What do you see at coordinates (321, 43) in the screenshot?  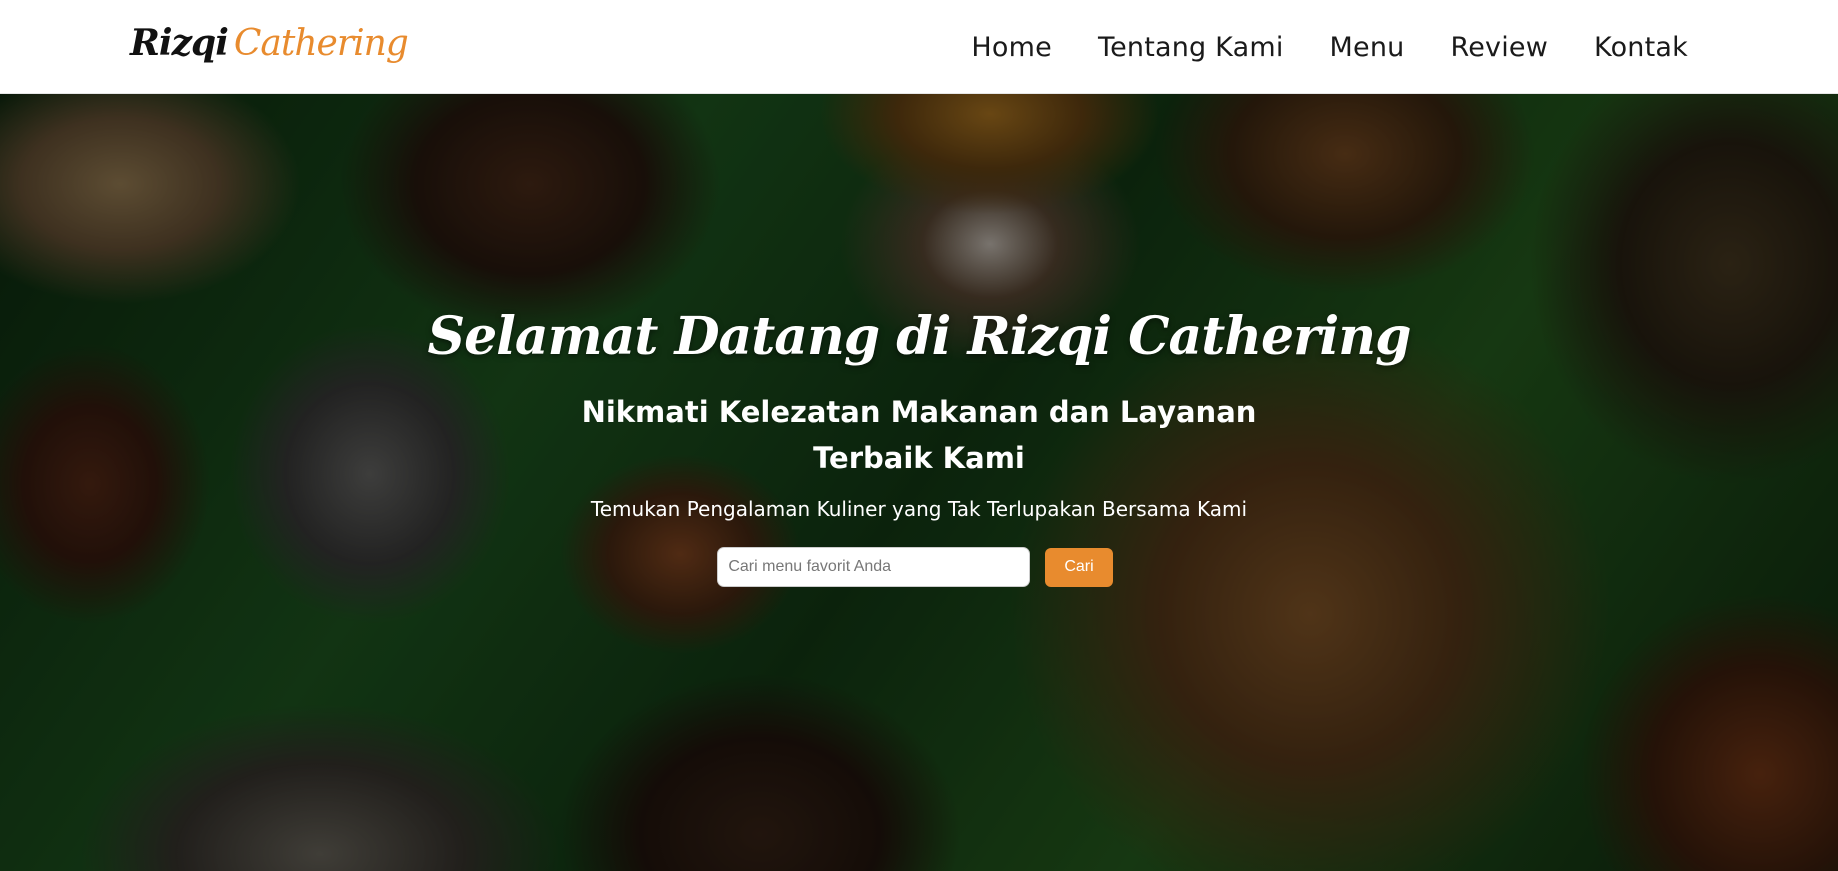 I see `logo-text-second: Cathering` at bounding box center [321, 43].